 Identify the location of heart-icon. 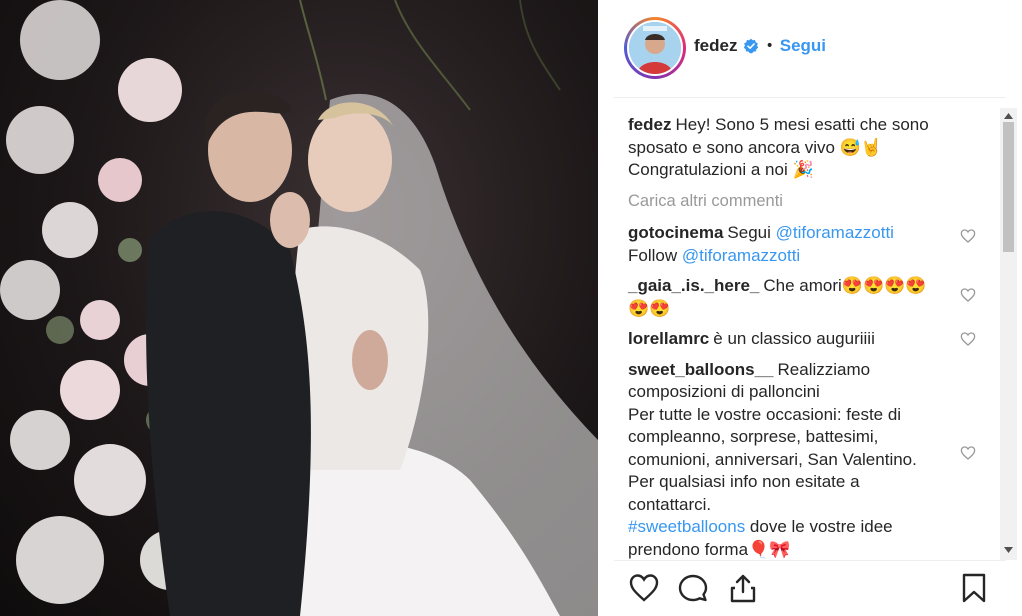
(644, 588).